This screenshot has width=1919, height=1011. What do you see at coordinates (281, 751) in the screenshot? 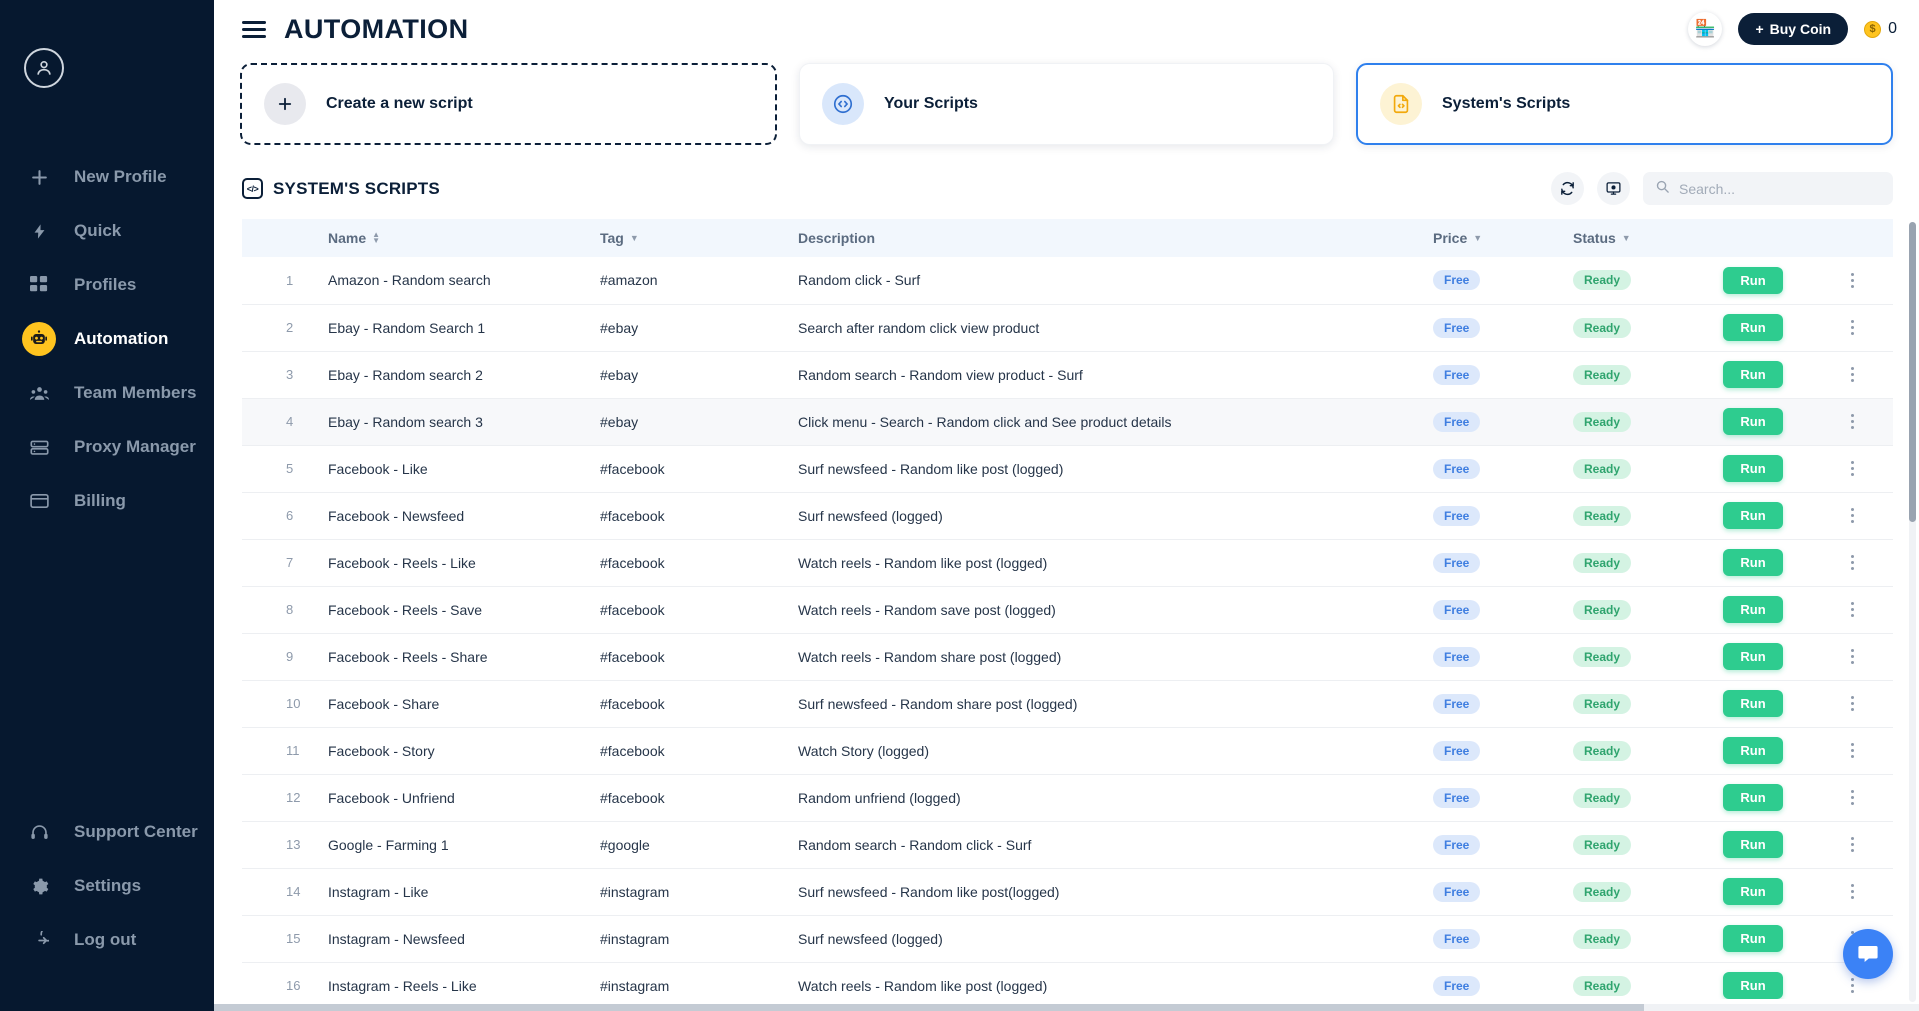
I see `cell-index: 11` at bounding box center [281, 751].